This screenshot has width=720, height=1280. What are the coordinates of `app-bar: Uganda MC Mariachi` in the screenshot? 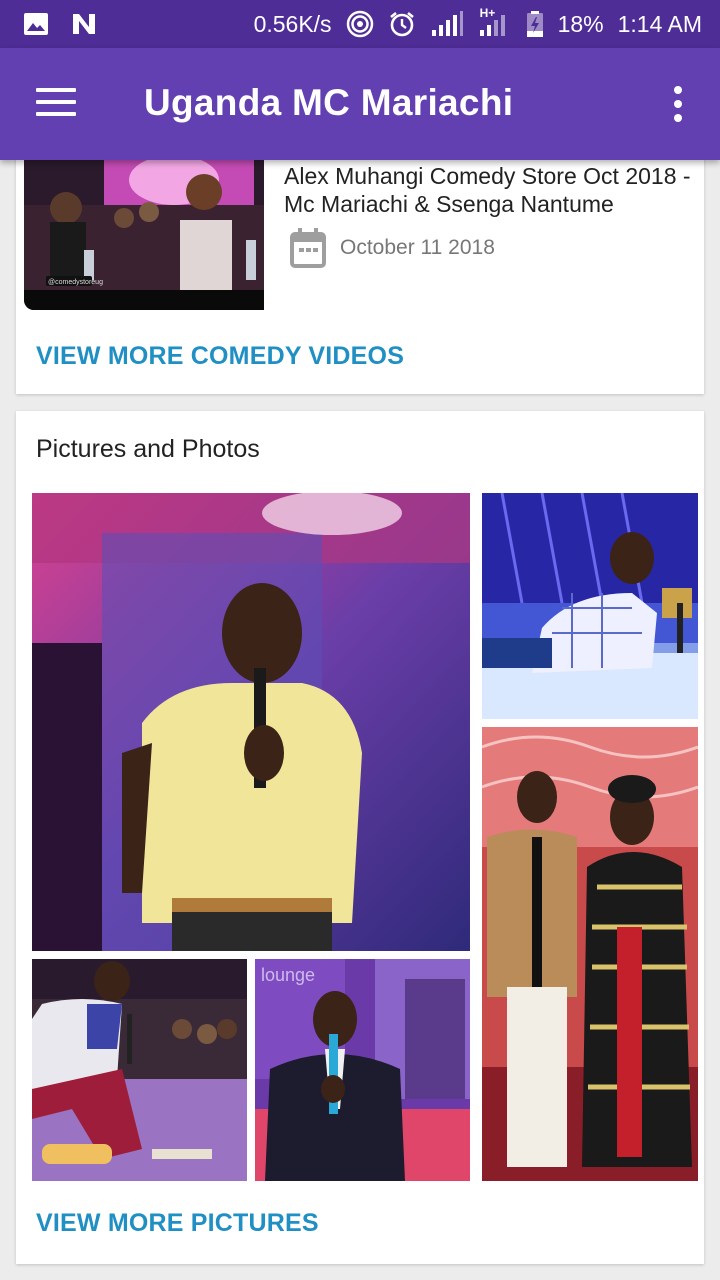 It's located at (360, 104).